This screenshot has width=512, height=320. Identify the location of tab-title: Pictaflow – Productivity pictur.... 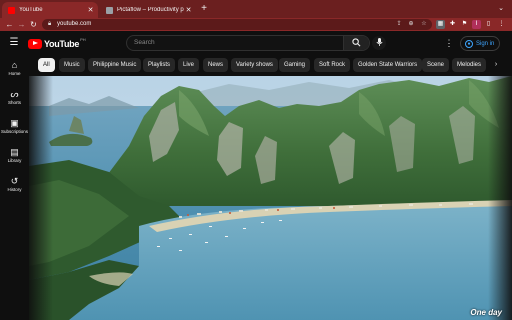
(150, 10).